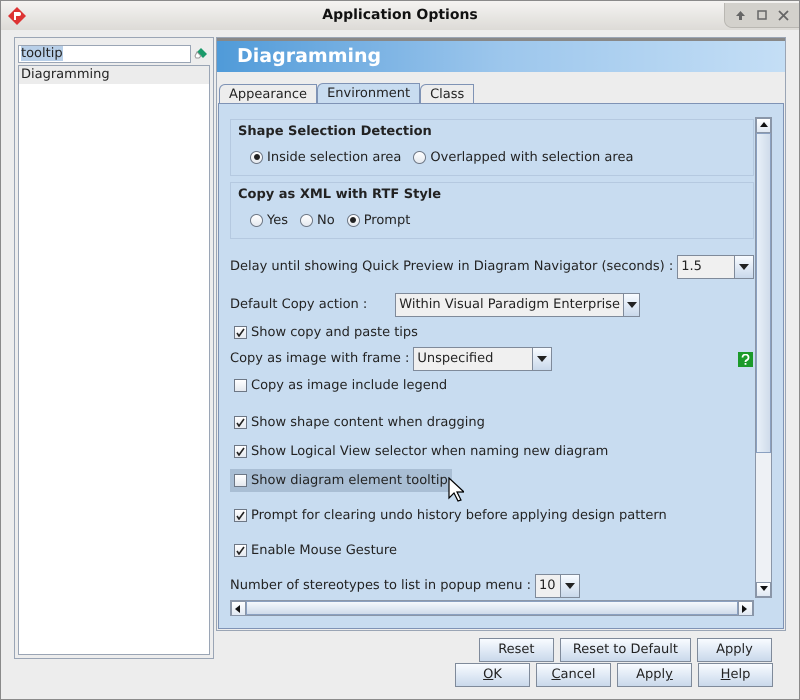 This screenshot has width=800, height=700. I want to click on checkbox-row: Show copy and paste tips, so click(326, 332).